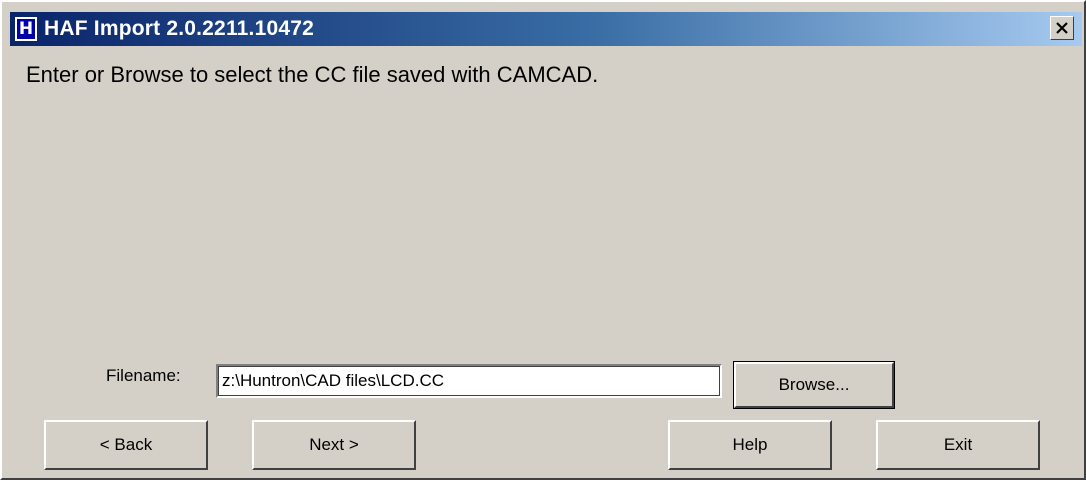  What do you see at coordinates (958, 445) in the screenshot?
I see `exit-button: Exit` at bounding box center [958, 445].